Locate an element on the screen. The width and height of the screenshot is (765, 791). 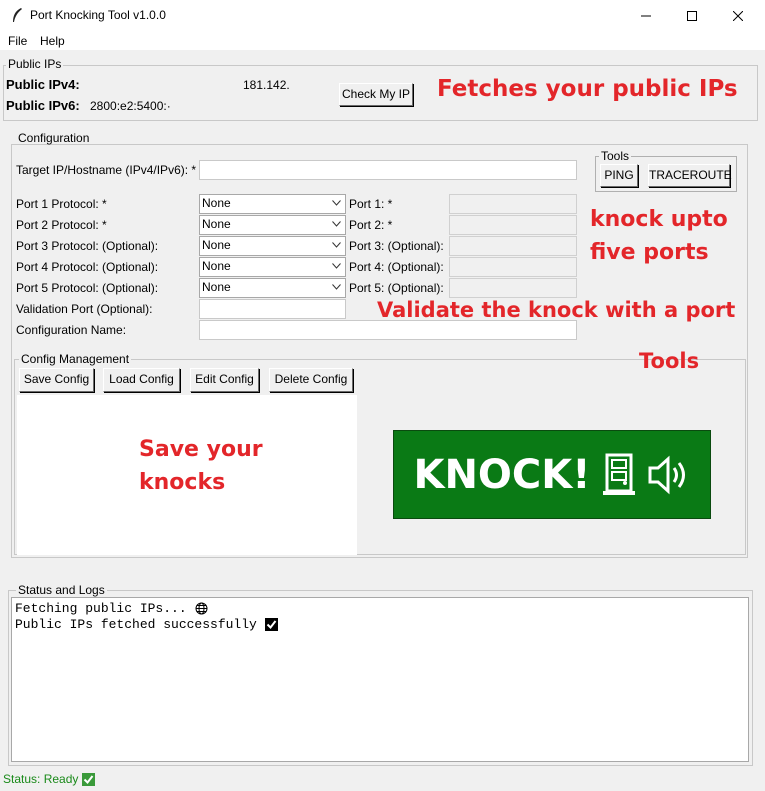
port3-protocol-value: None is located at coordinates (216, 245).